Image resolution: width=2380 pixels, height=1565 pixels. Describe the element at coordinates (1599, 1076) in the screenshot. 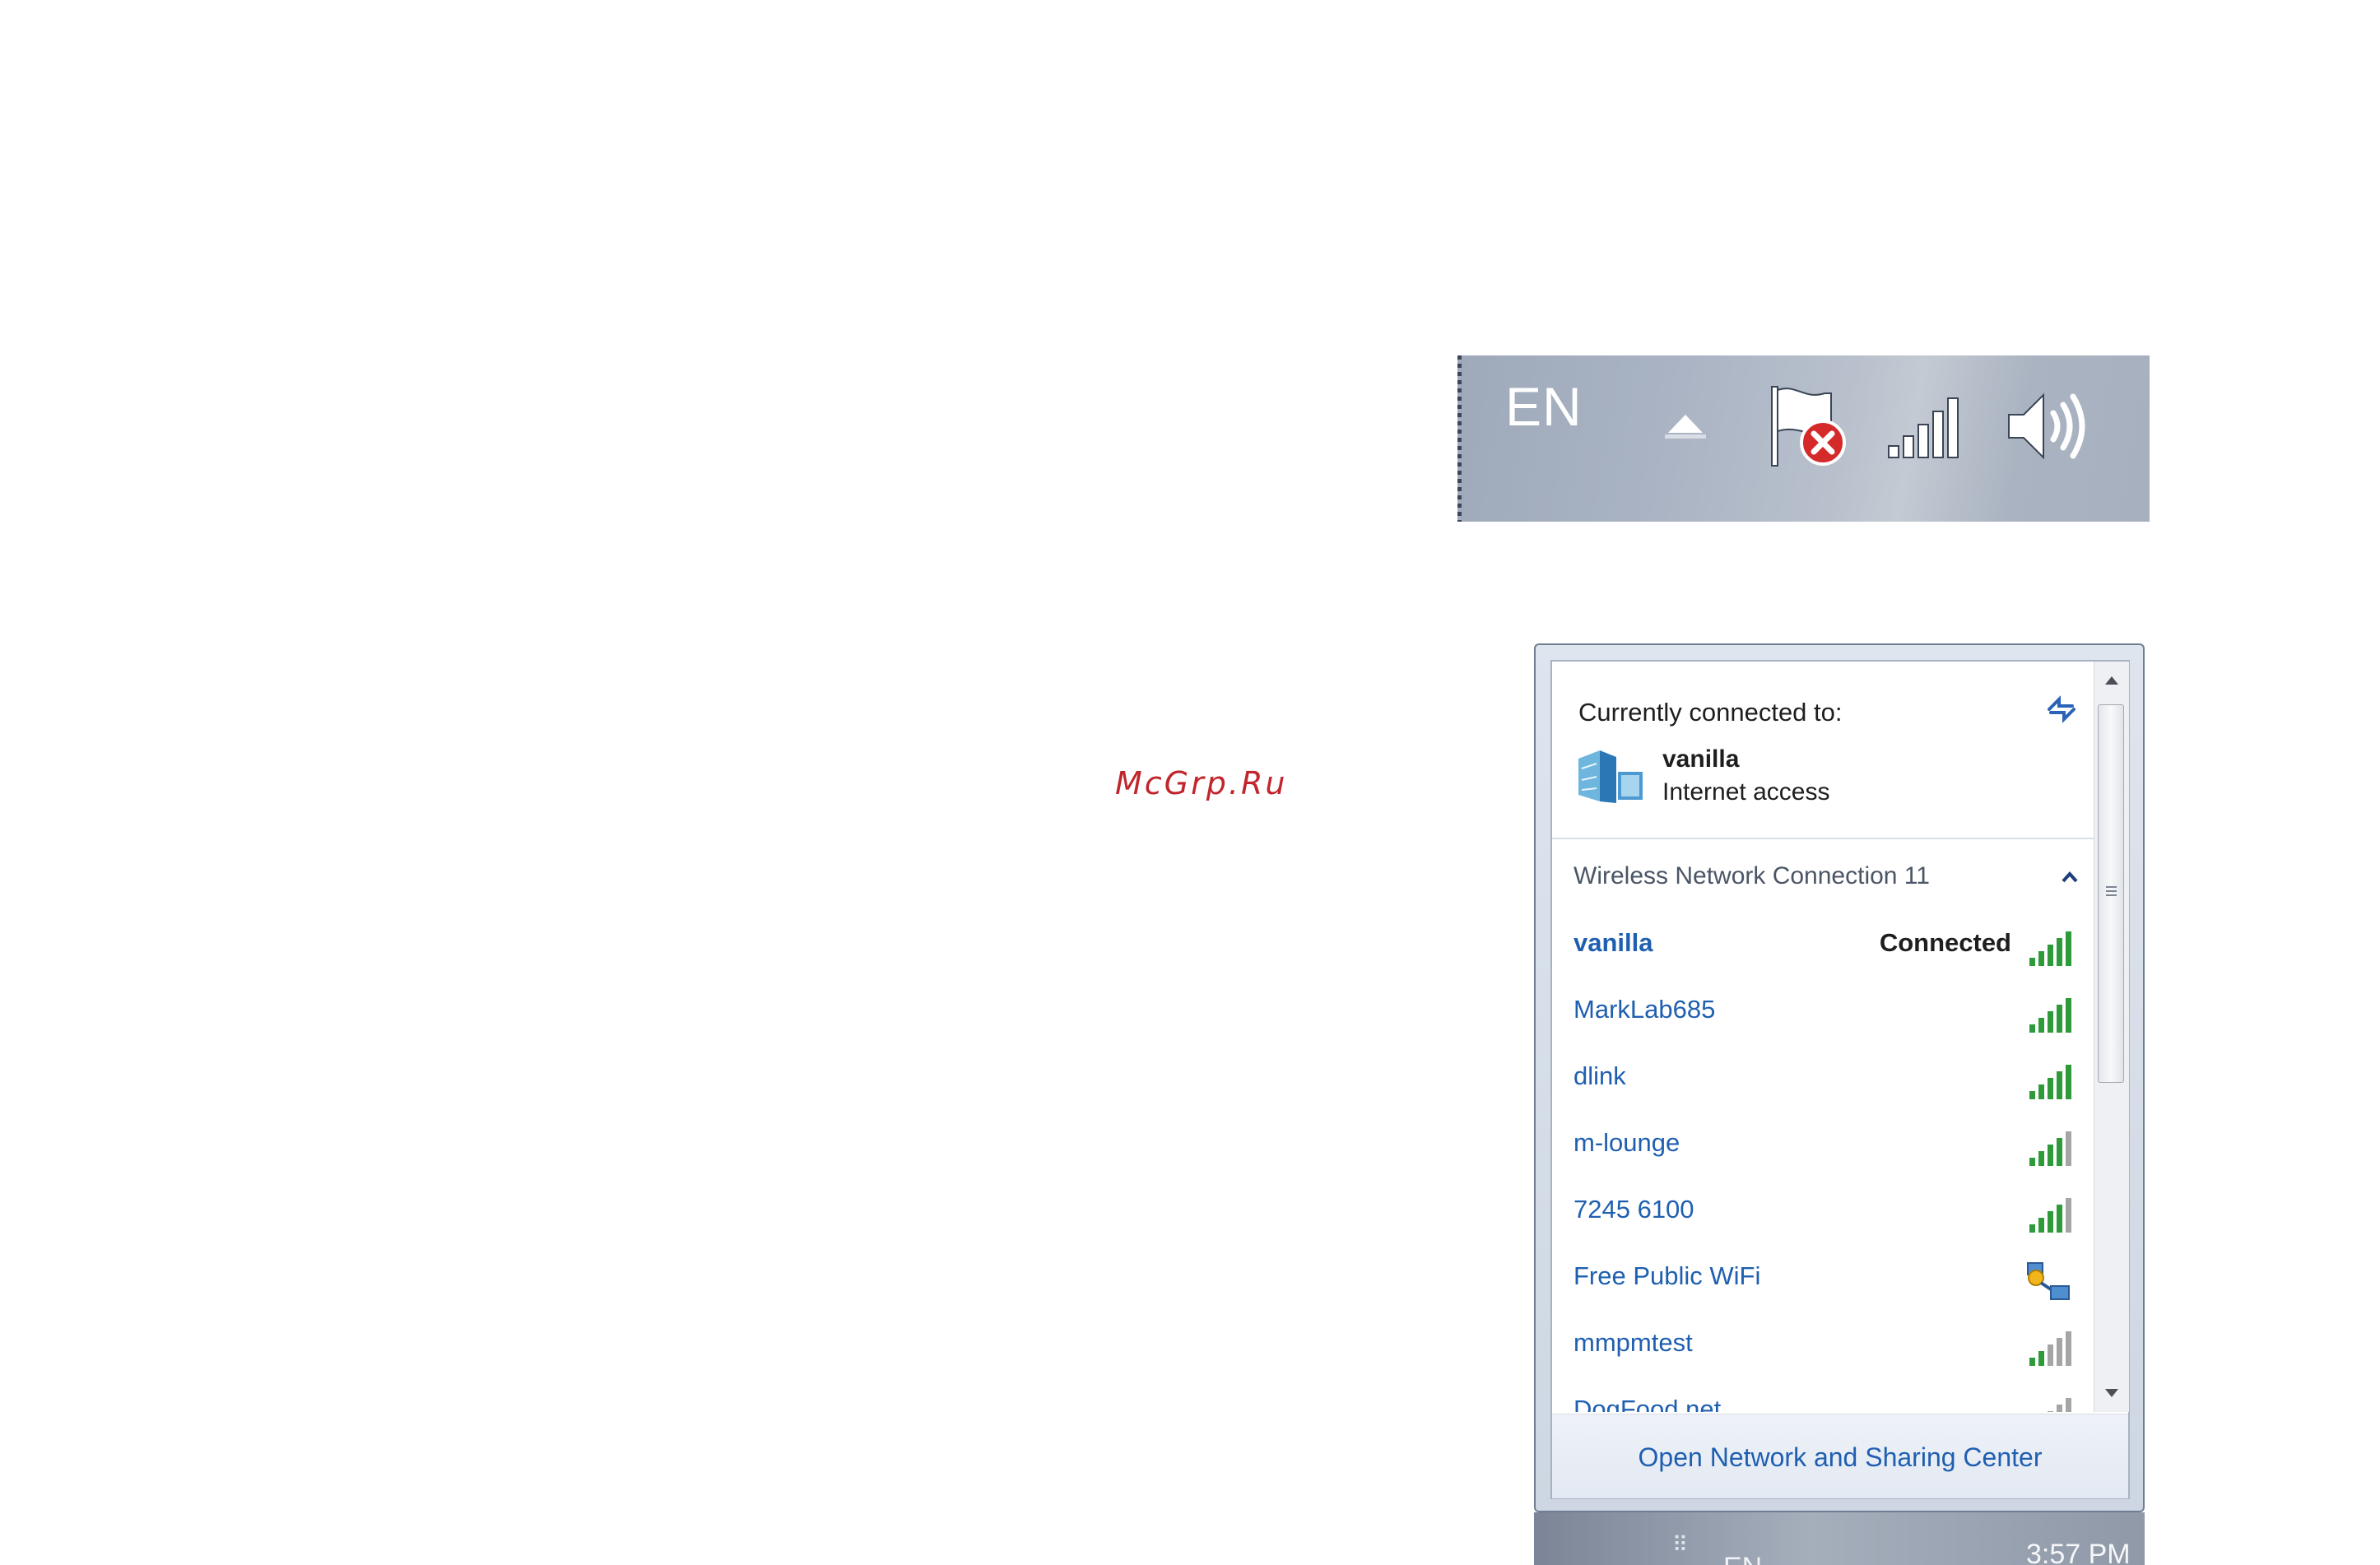

I see `network-name: dlink` at that location.